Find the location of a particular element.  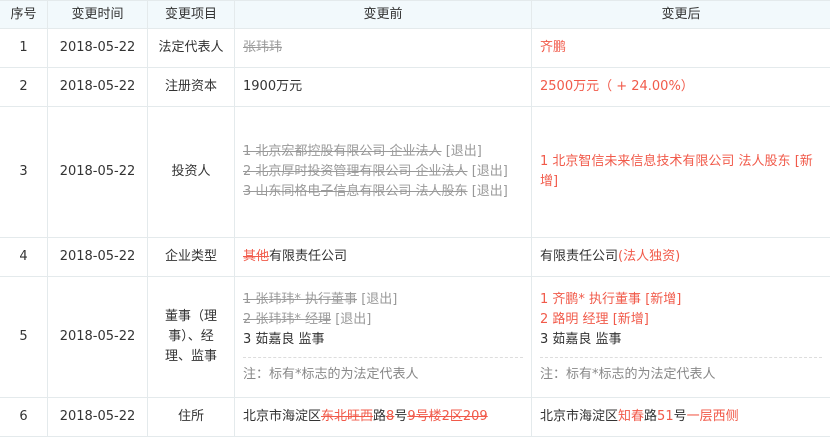

new-value: 齐鹏 is located at coordinates (553, 47).